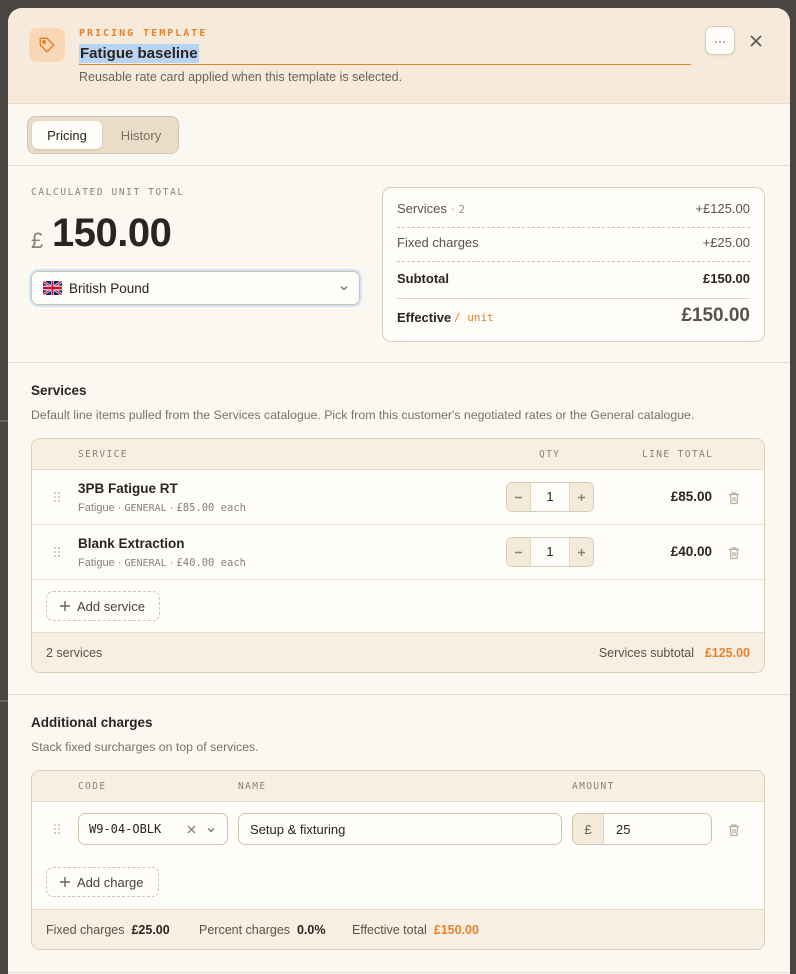 This screenshot has height=974, width=796. What do you see at coordinates (59, 390) in the screenshot?
I see `services-section-title: Services` at bounding box center [59, 390].